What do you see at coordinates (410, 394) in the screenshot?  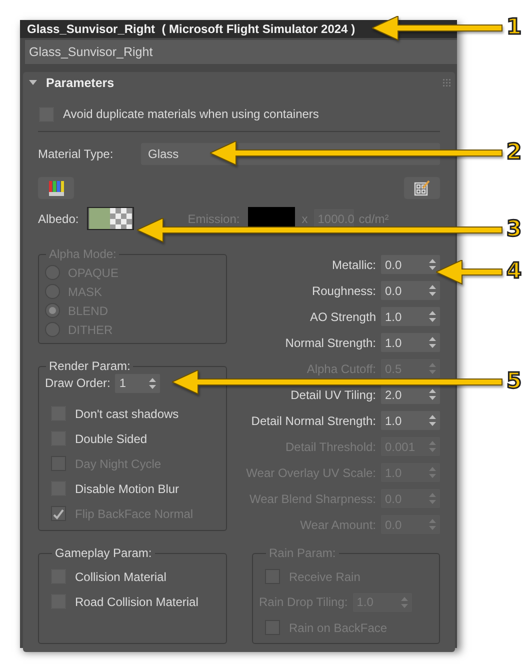 I see `number-spinner: 2.0` at bounding box center [410, 394].